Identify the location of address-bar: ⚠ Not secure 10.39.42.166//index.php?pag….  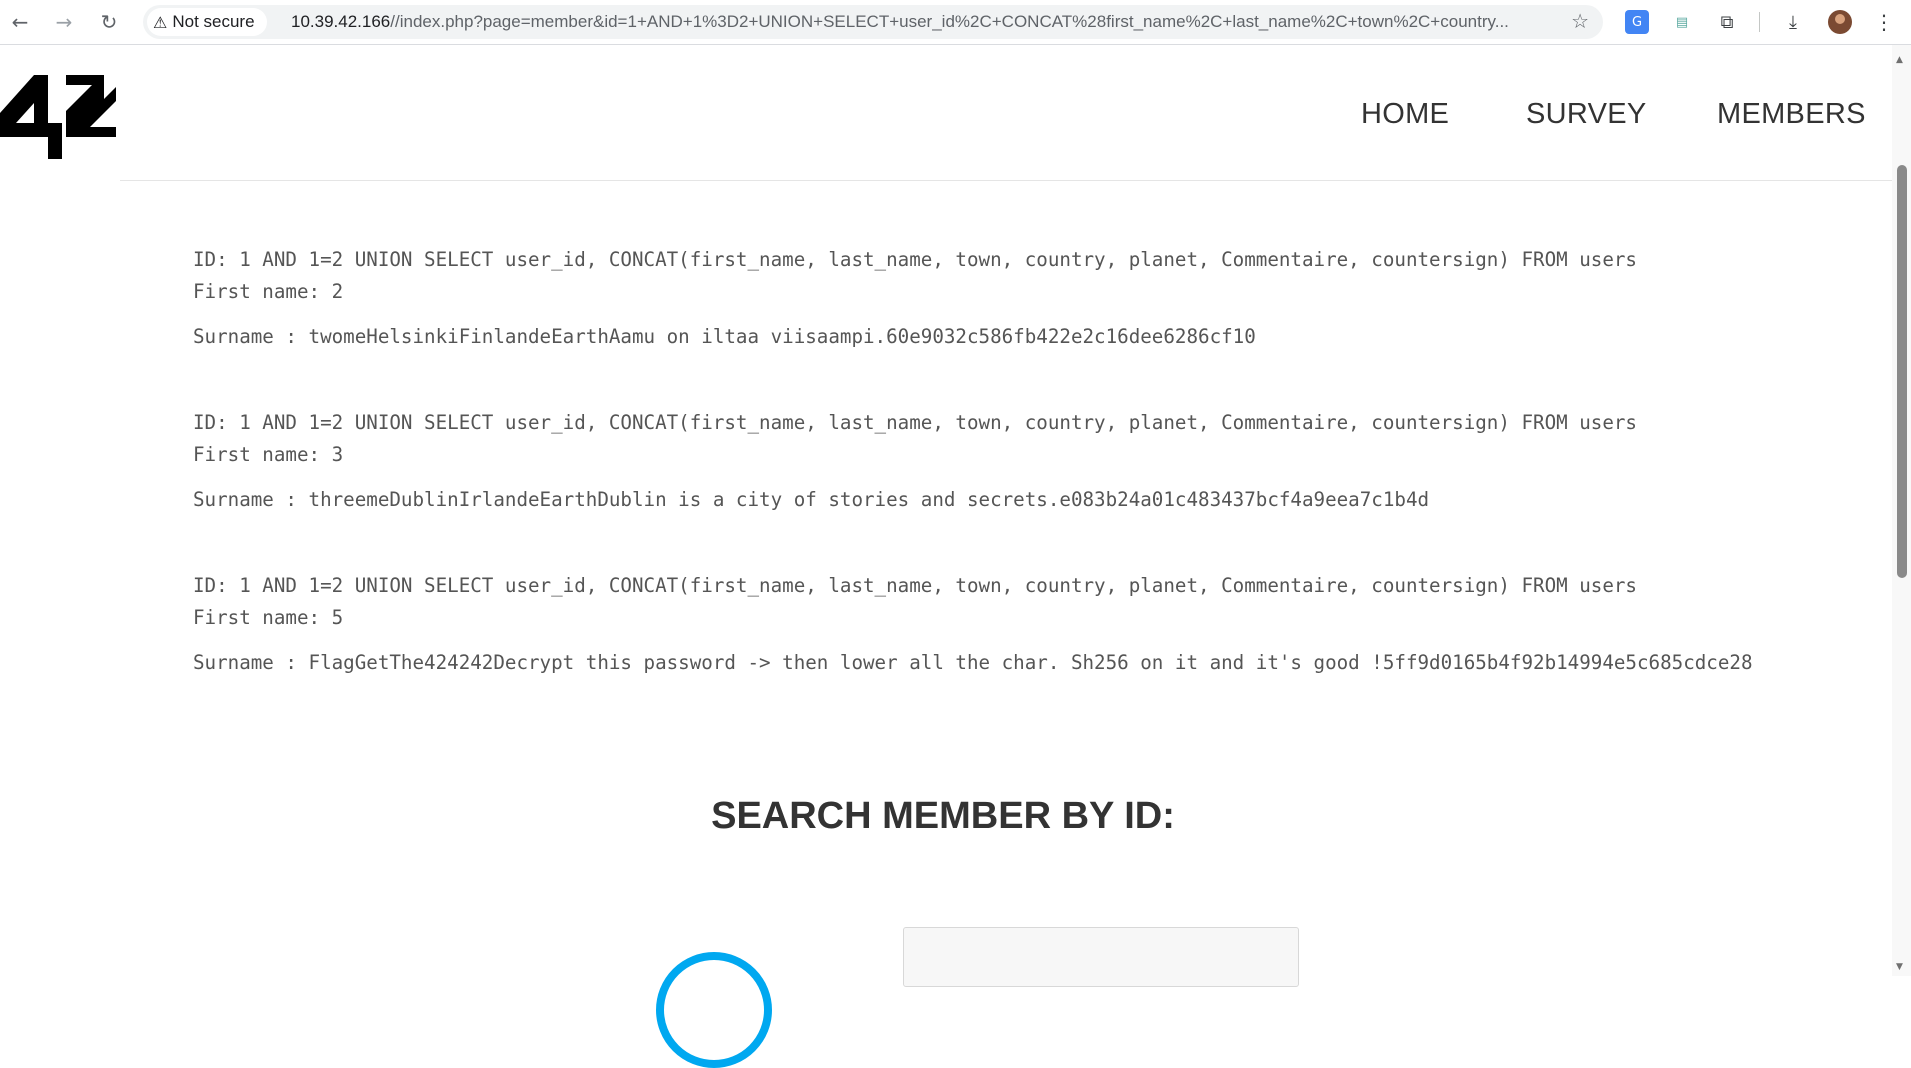
(873, 22).